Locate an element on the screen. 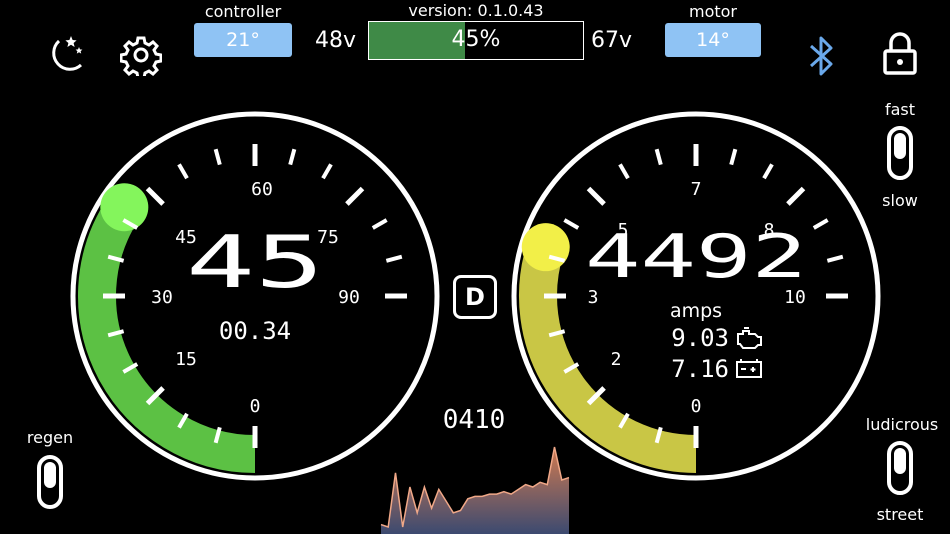  speed-value: 45 is located at coordinates (255, 262).